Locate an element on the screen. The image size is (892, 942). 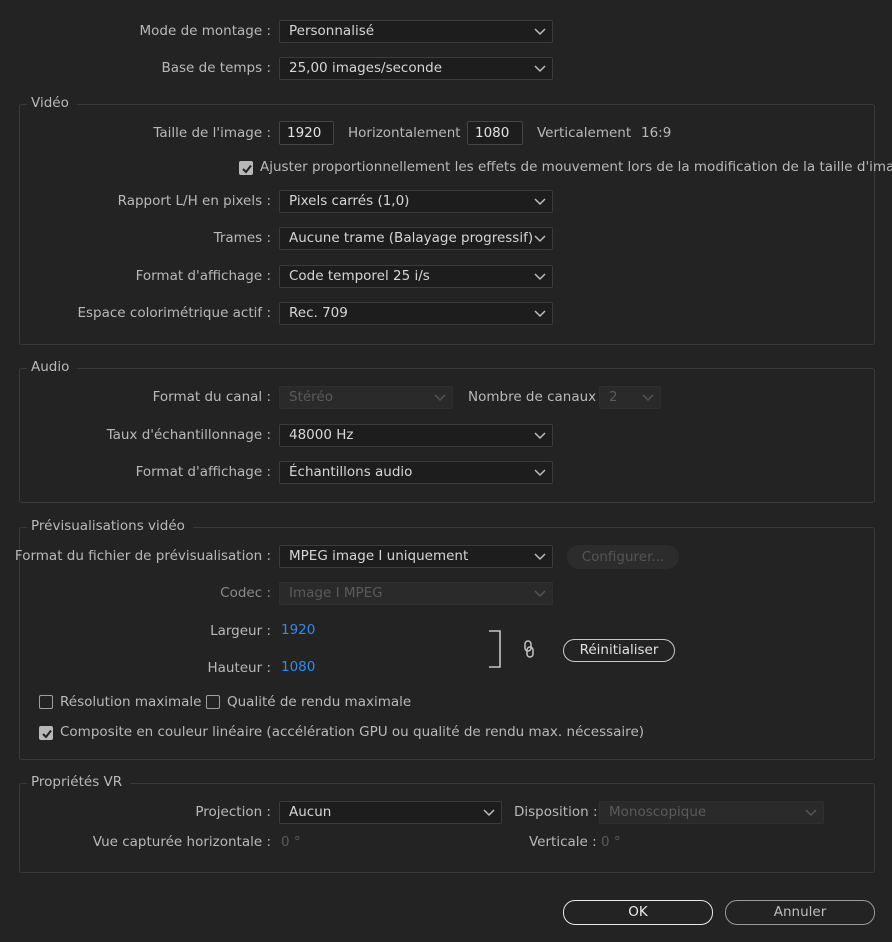
cancel-button: Annuler is located at coordinates (800, 912).